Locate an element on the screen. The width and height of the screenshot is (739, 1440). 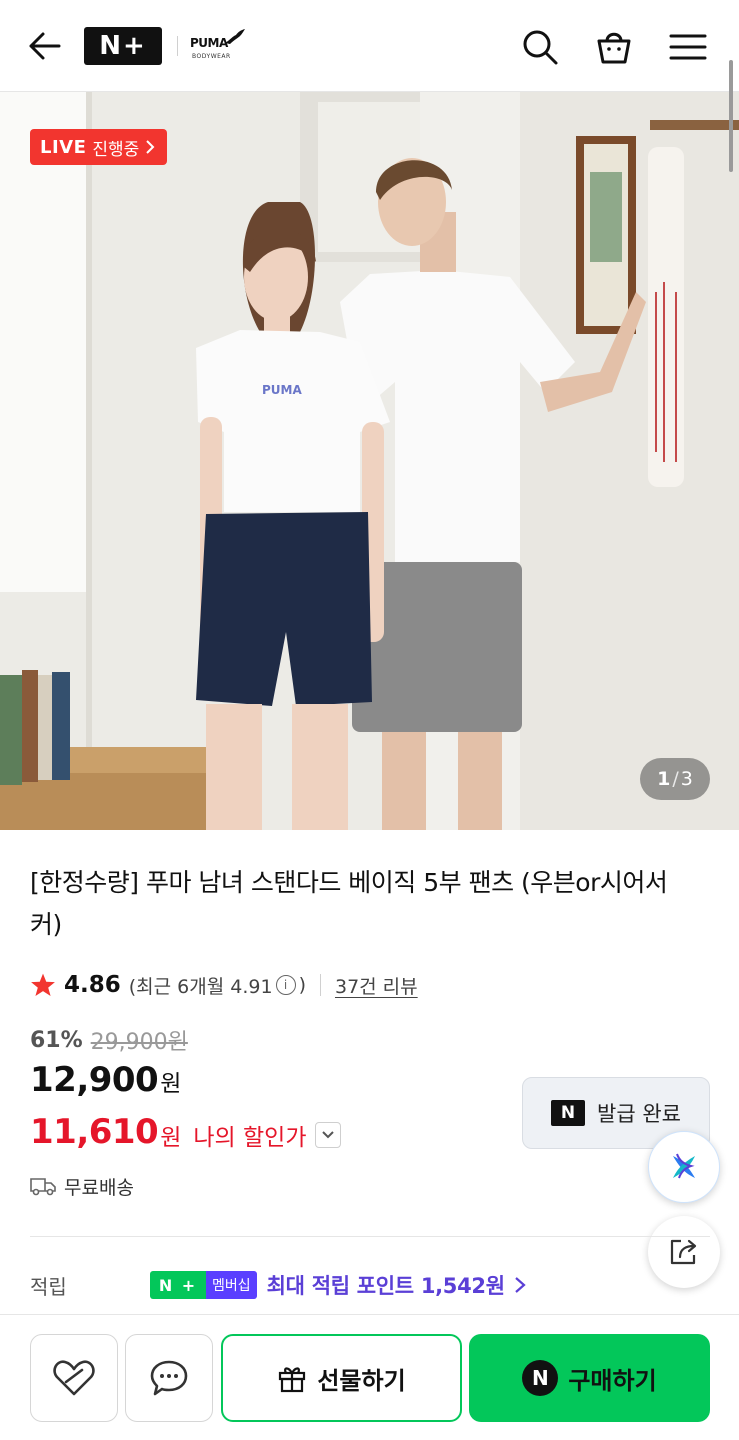
membership-badge: N + 멤버십 is located at coordinates (203, 1285).